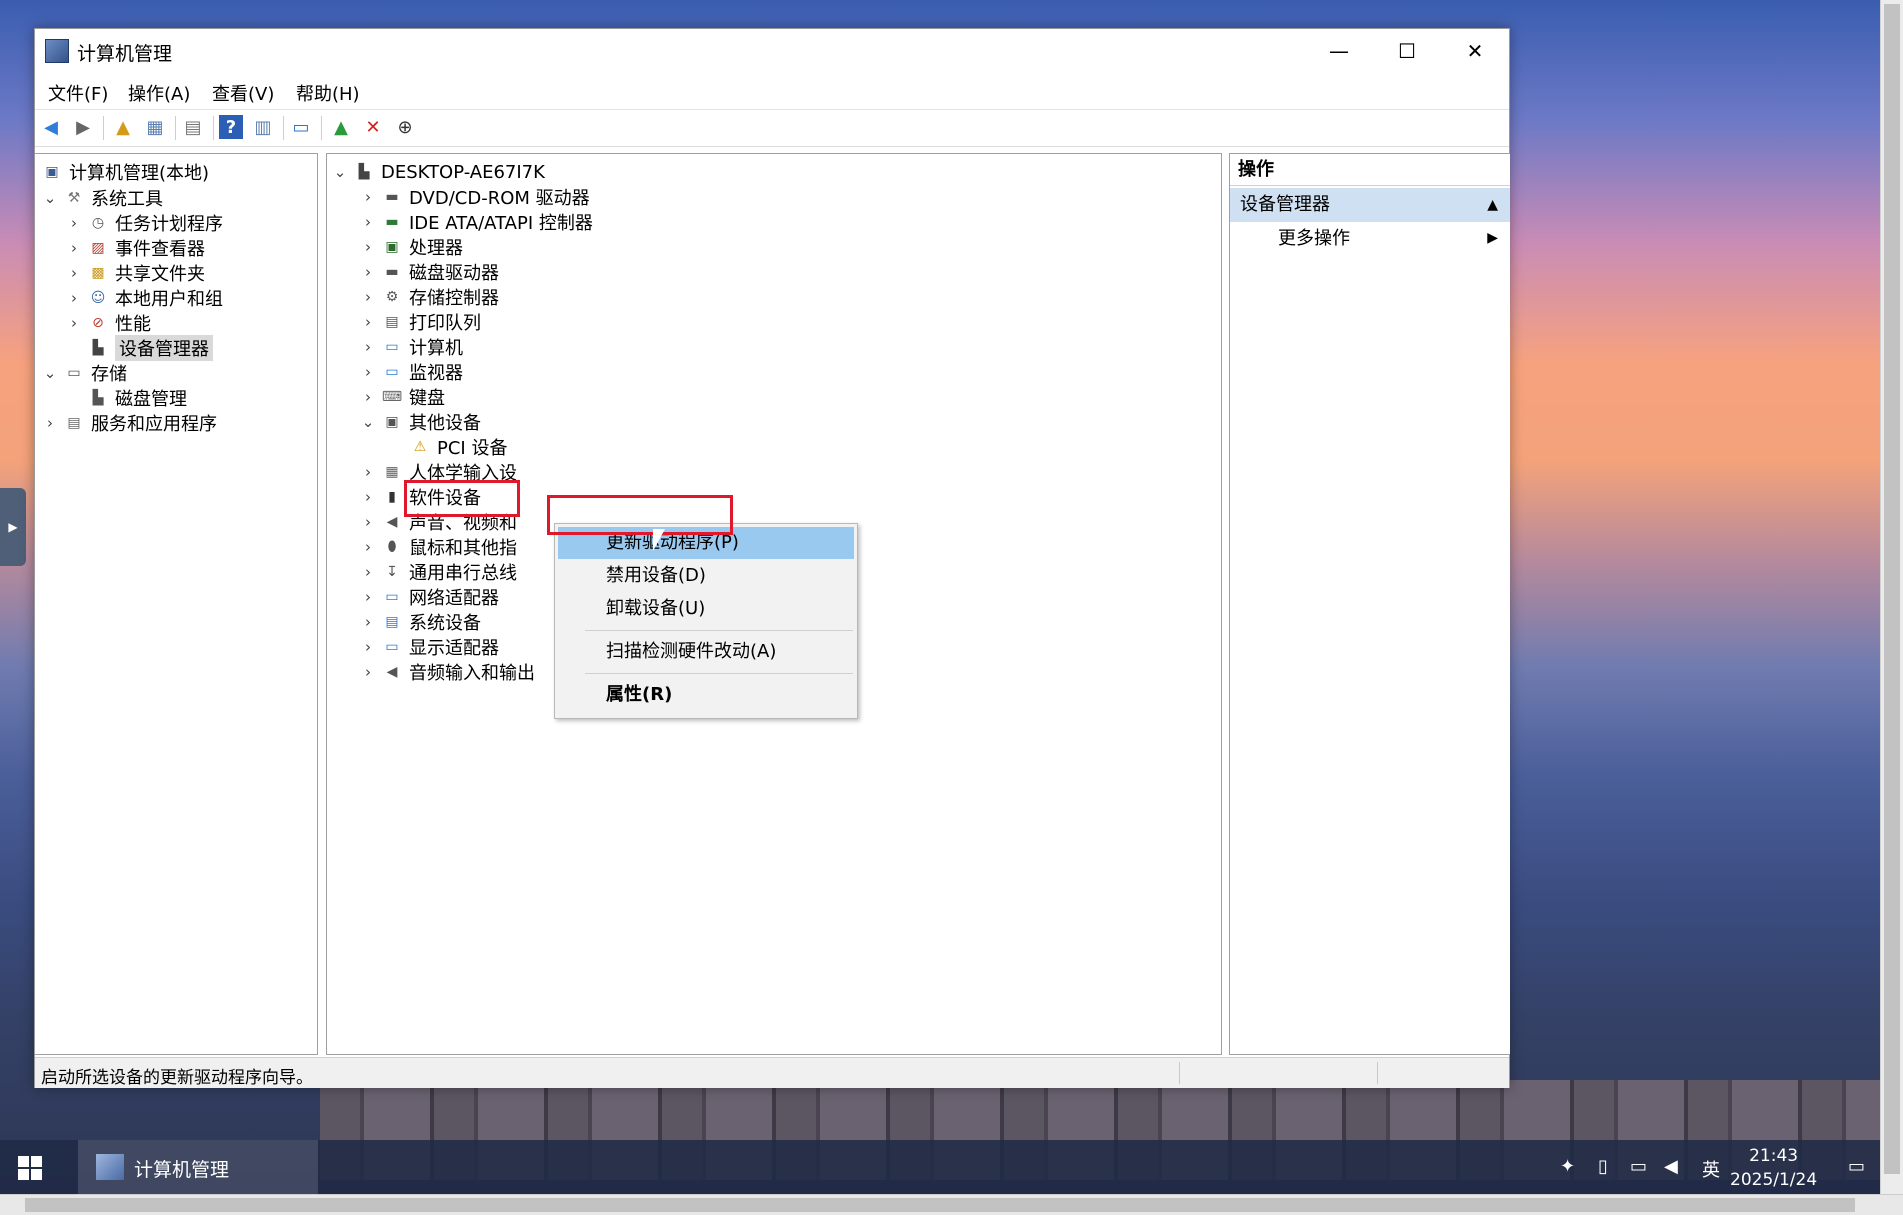 The height and width of the screenshot is (1215, 1903). I want to click on back-arrow-icon: ◀, so click(51, 127).